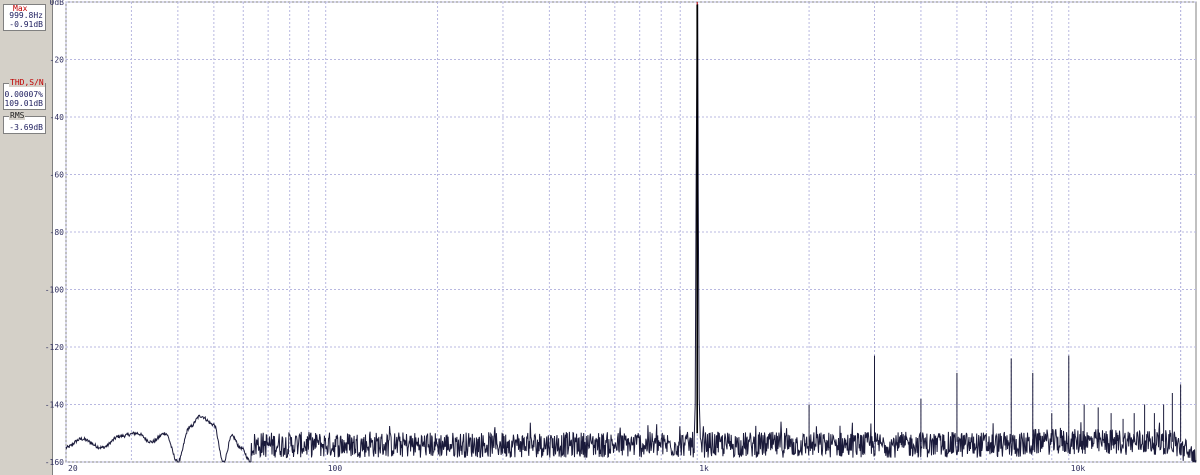  Describe the element at coordinates (57, 175) in the screenshot. I see `y-tick-label: -60` at that location.